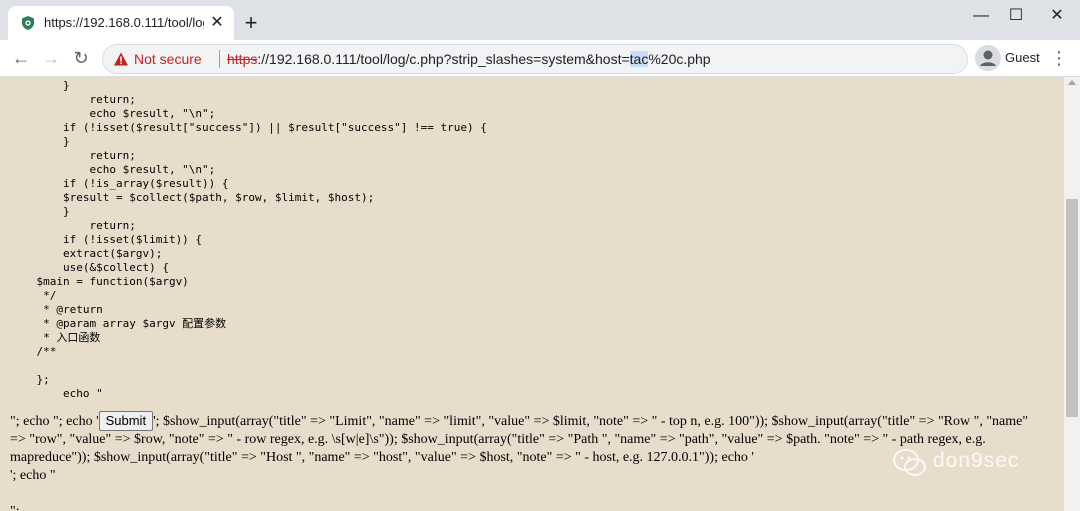 This screenshot has width=1080, height=511. I want to click on watermark-text: don9sec, so click(976, 460).